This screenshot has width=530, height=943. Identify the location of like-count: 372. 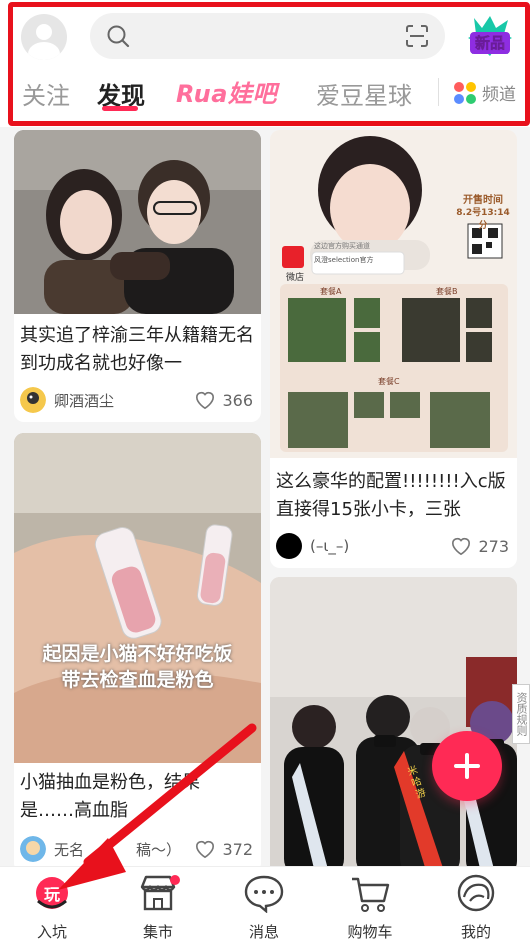
(237, 849).